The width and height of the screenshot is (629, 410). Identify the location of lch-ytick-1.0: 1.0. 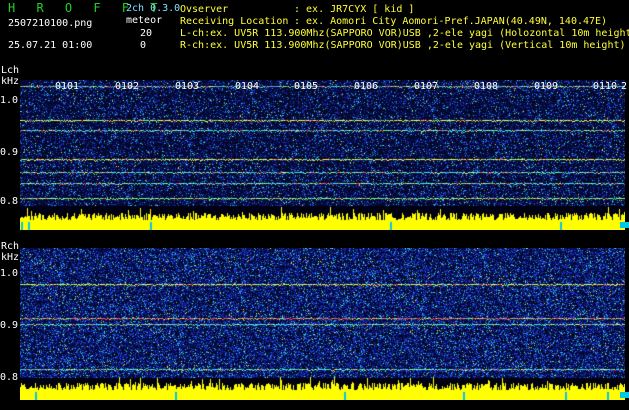
(9, 100).